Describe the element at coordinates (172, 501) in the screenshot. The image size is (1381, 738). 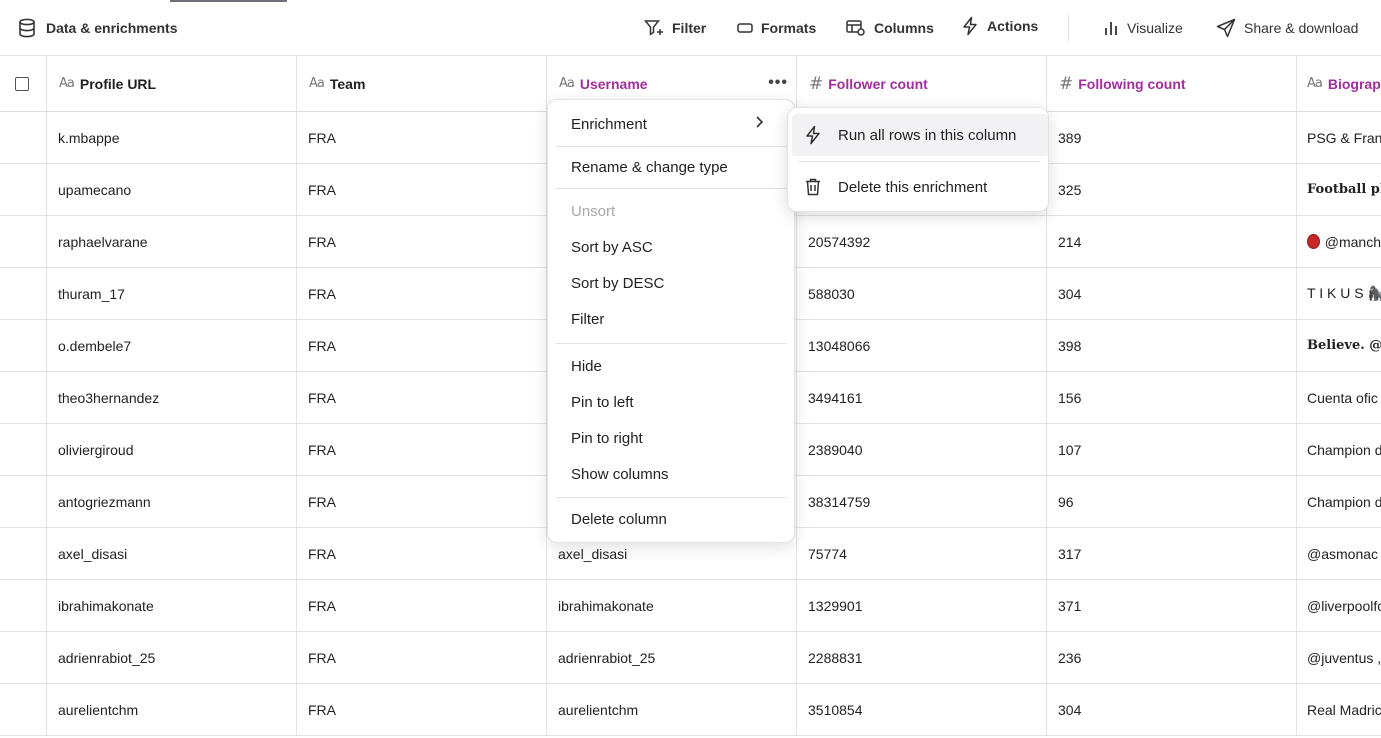
I see `cell-profile-url: antogriezmann` at that location.